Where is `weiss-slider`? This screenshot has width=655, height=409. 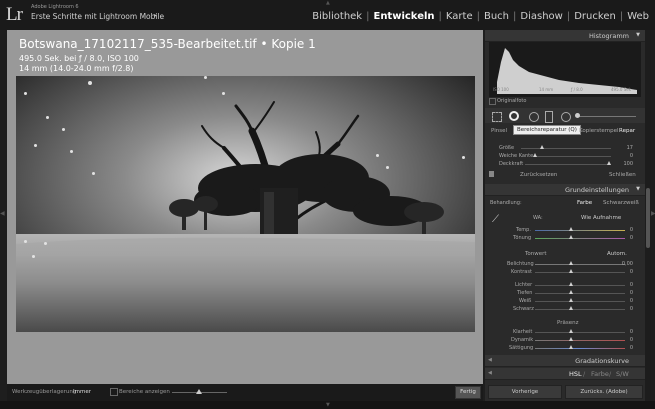 weiss-slider is located at coordinates (580, 301).